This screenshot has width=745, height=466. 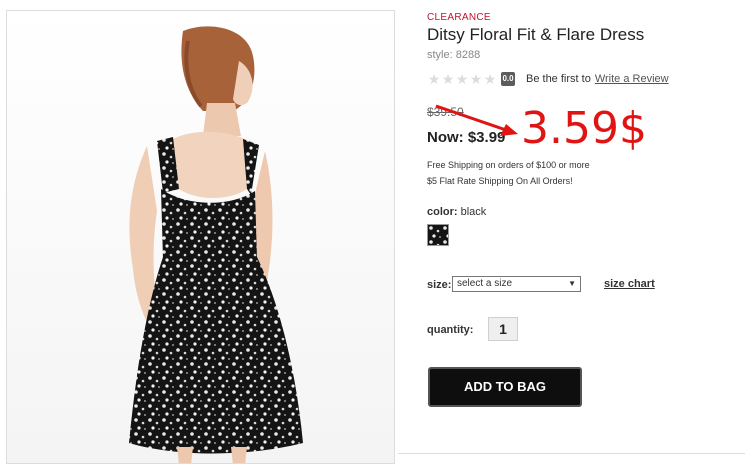 I want to click on quantity-label: quantity:, so click(x=450, y=330).